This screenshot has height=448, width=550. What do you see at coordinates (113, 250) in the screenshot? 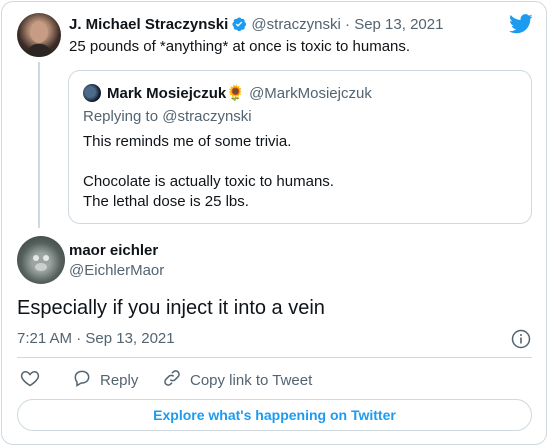
I see `reply-author-name: maor eichler` at bounding box center [113, 250].